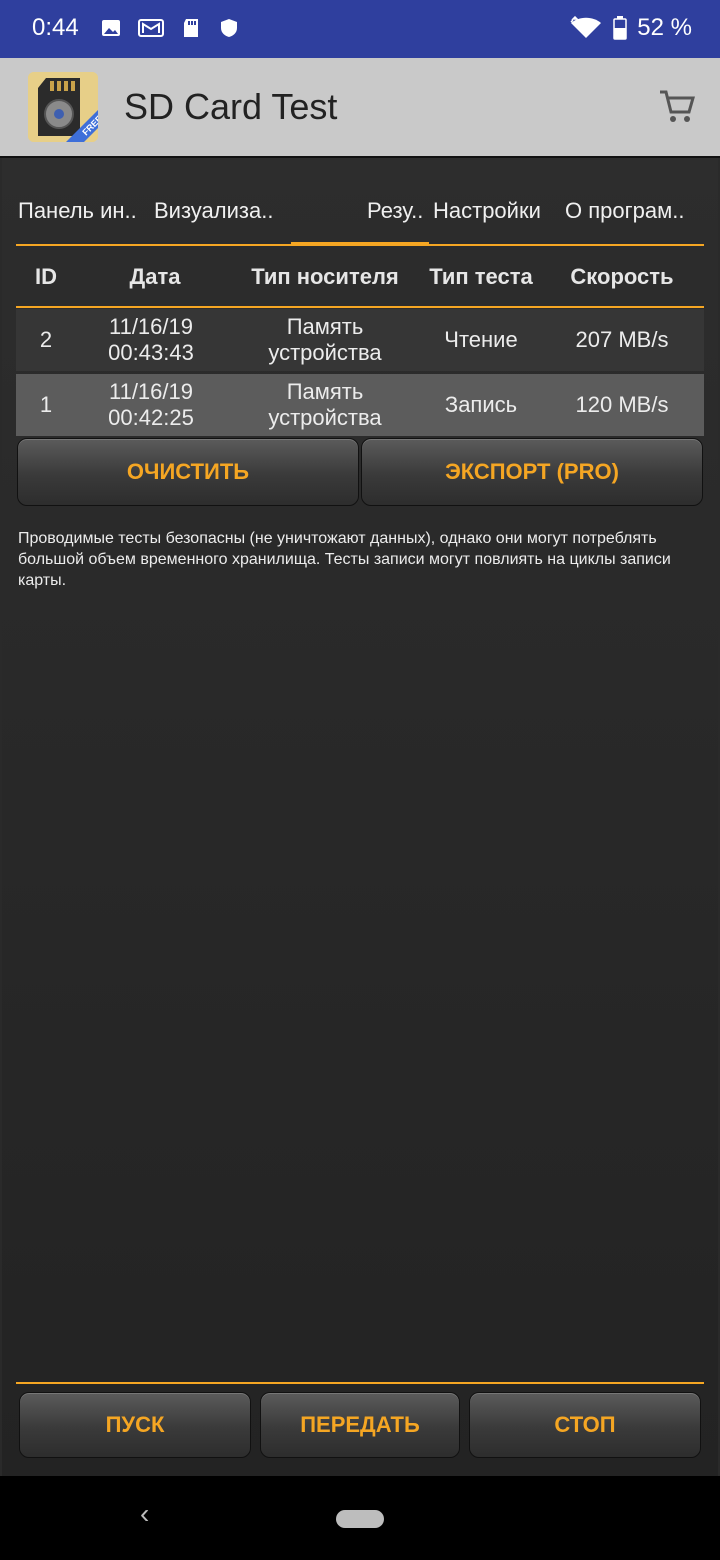 Image resolution: width=720 pixels, height=1560 pixels. I want to click on cart-icon, so click(677, 107).